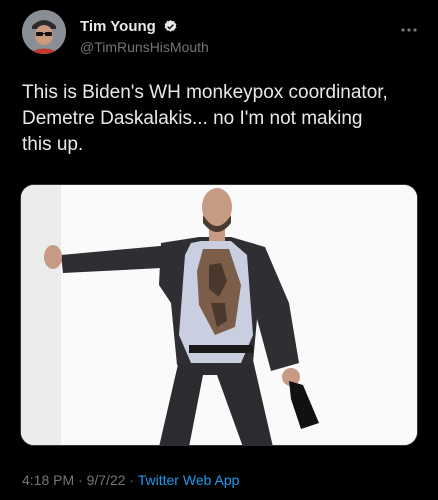  I want to click on author-names: Tim Young @TimRunsHisMouth, so click(144, 36).